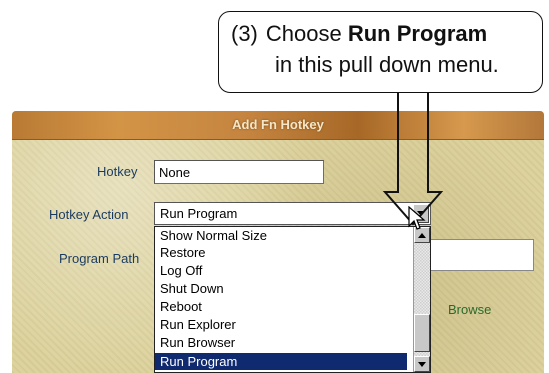  Describe the element at coordinates (281, 361) in the screenshot. I see `dropdown-item-run-program: Run Program` at that location.